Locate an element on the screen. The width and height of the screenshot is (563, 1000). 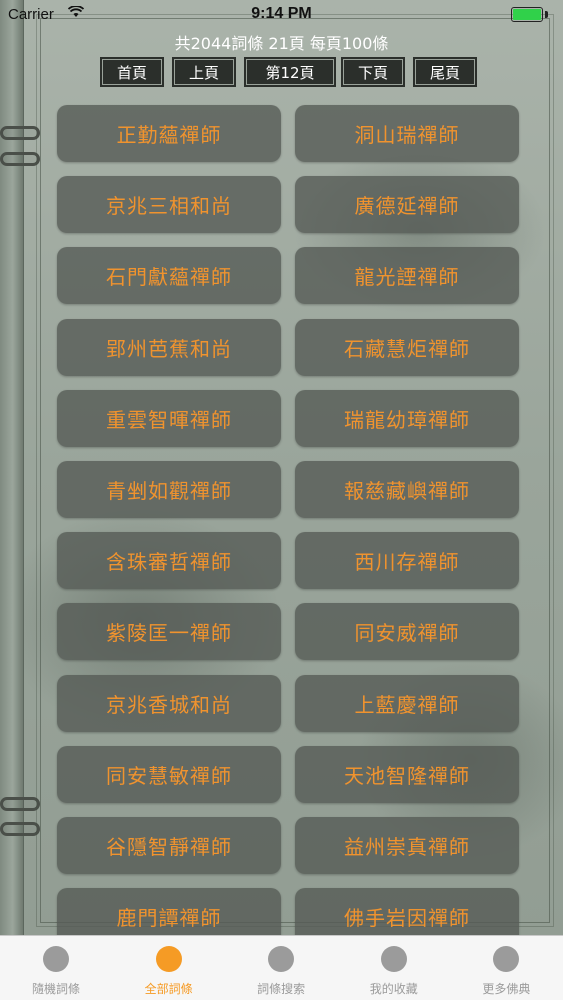
entry-button: 同安慧敏禪師 is located at coordinates (169, 774).